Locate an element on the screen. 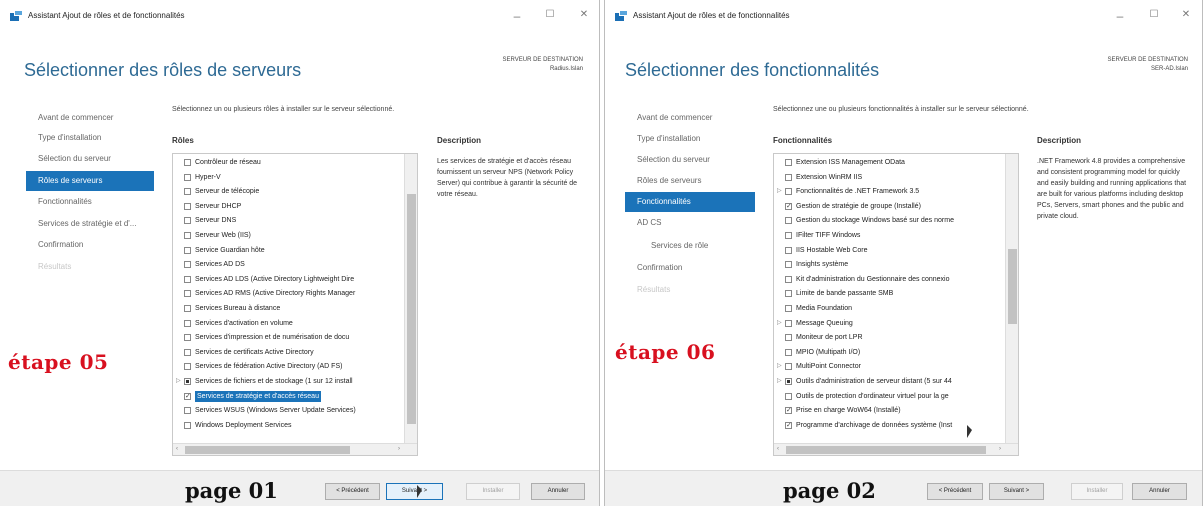  nav-item: Type d'installation is located at coordinates (90, 138).